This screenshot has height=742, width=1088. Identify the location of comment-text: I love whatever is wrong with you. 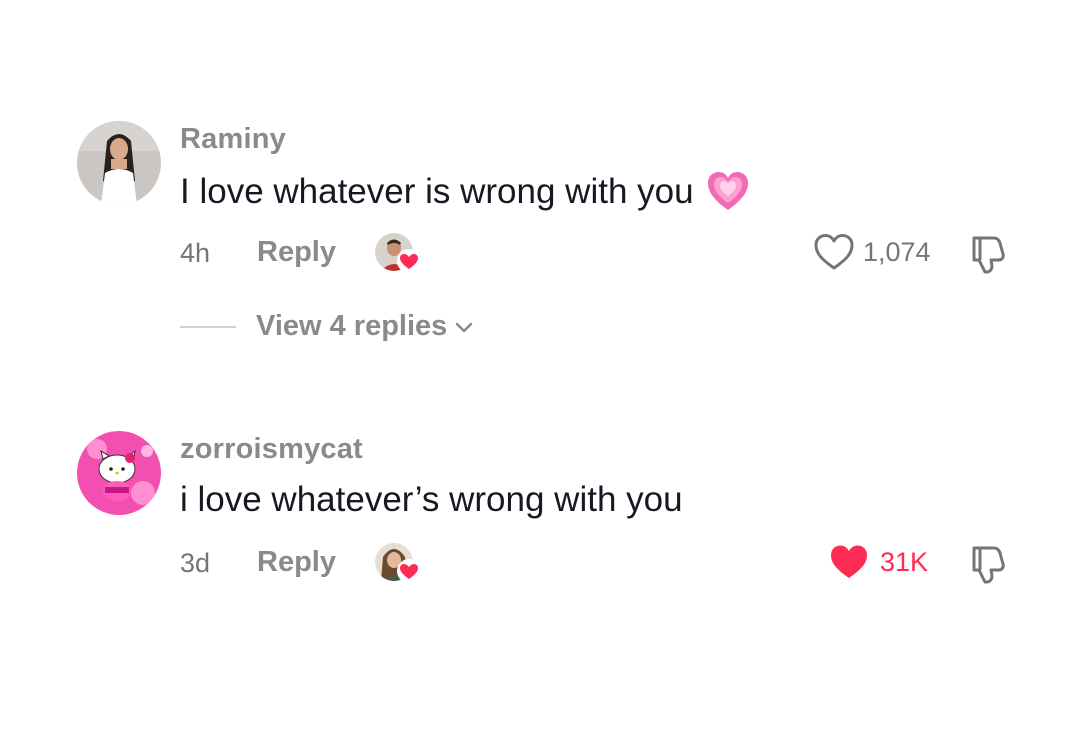
(465, 192).